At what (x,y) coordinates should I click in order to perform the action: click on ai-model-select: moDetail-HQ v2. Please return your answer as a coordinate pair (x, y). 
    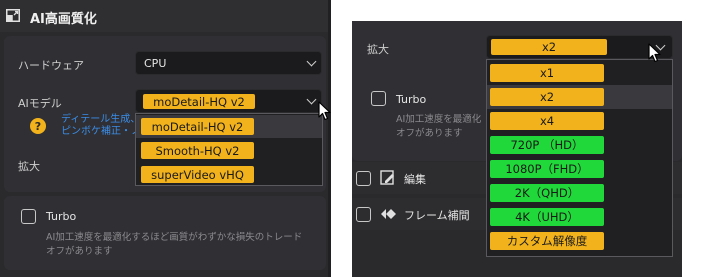
    Looking at the image, I should click on (228, 101).